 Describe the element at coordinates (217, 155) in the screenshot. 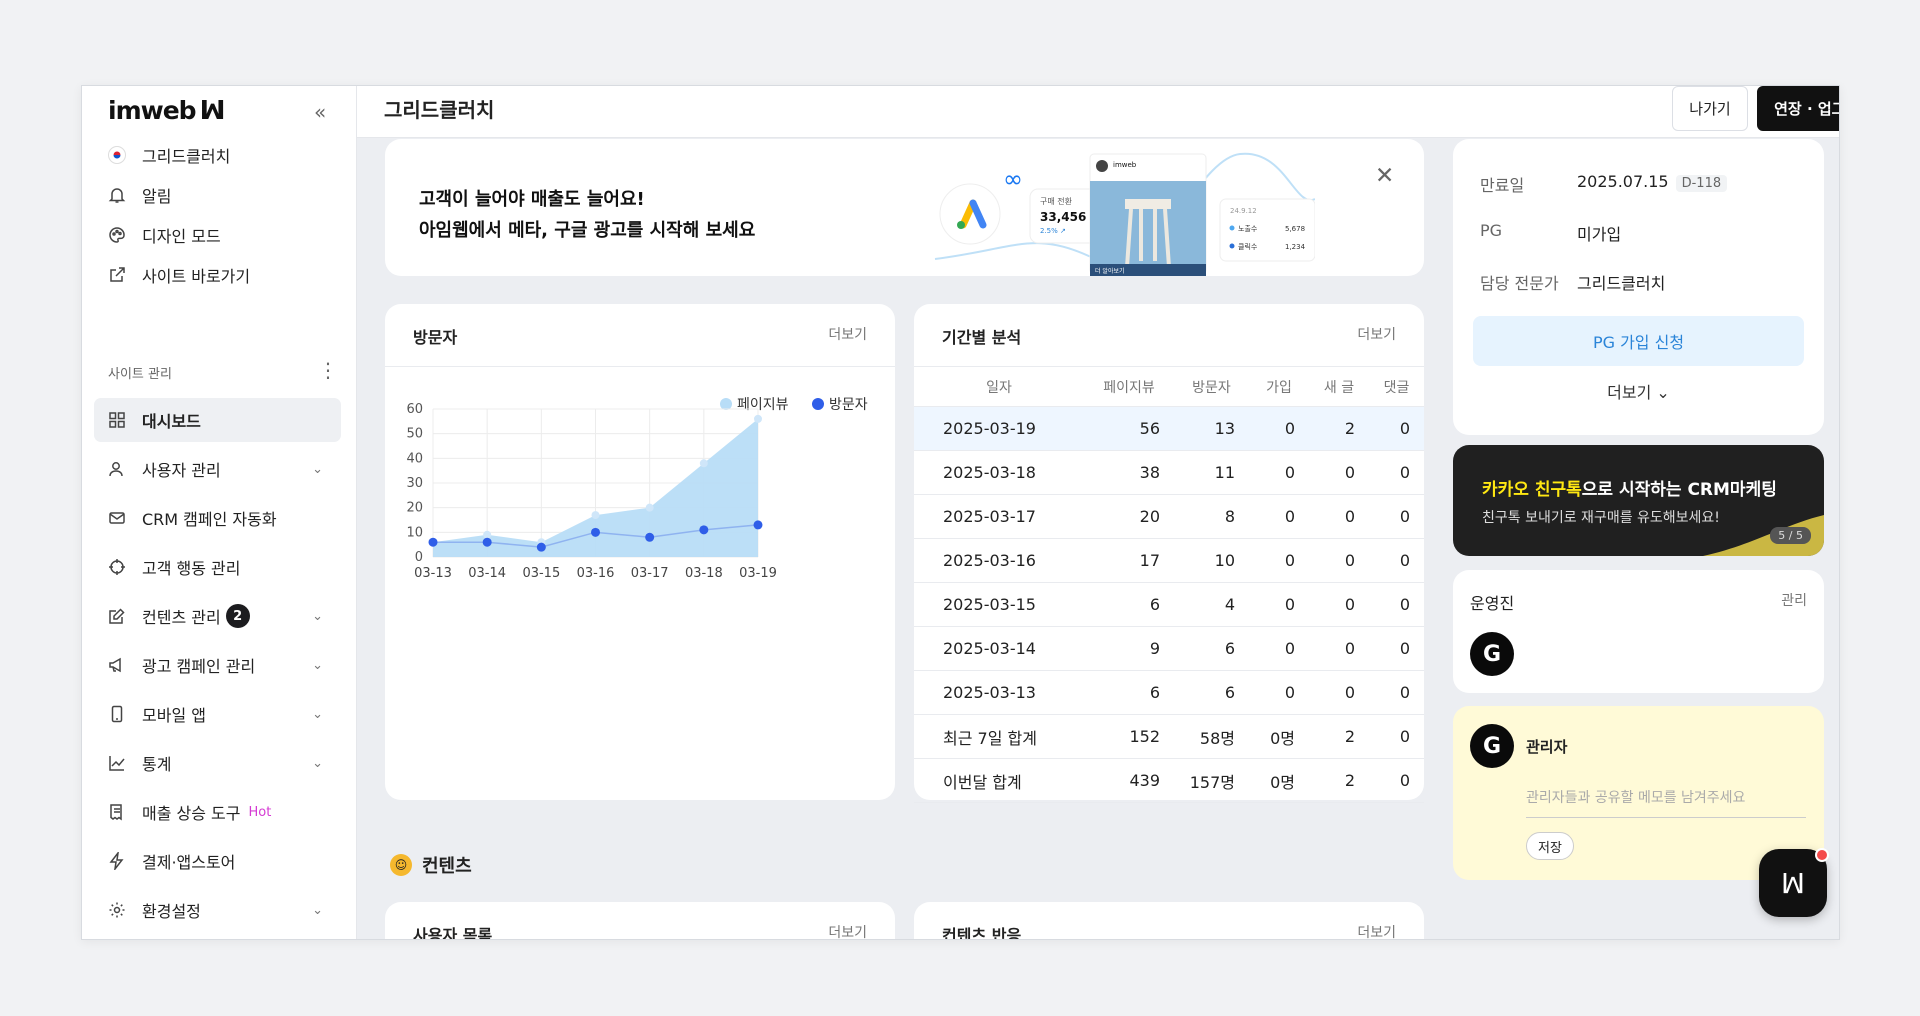

I see `sidebar-item-site: 그리드클러치` at that location.